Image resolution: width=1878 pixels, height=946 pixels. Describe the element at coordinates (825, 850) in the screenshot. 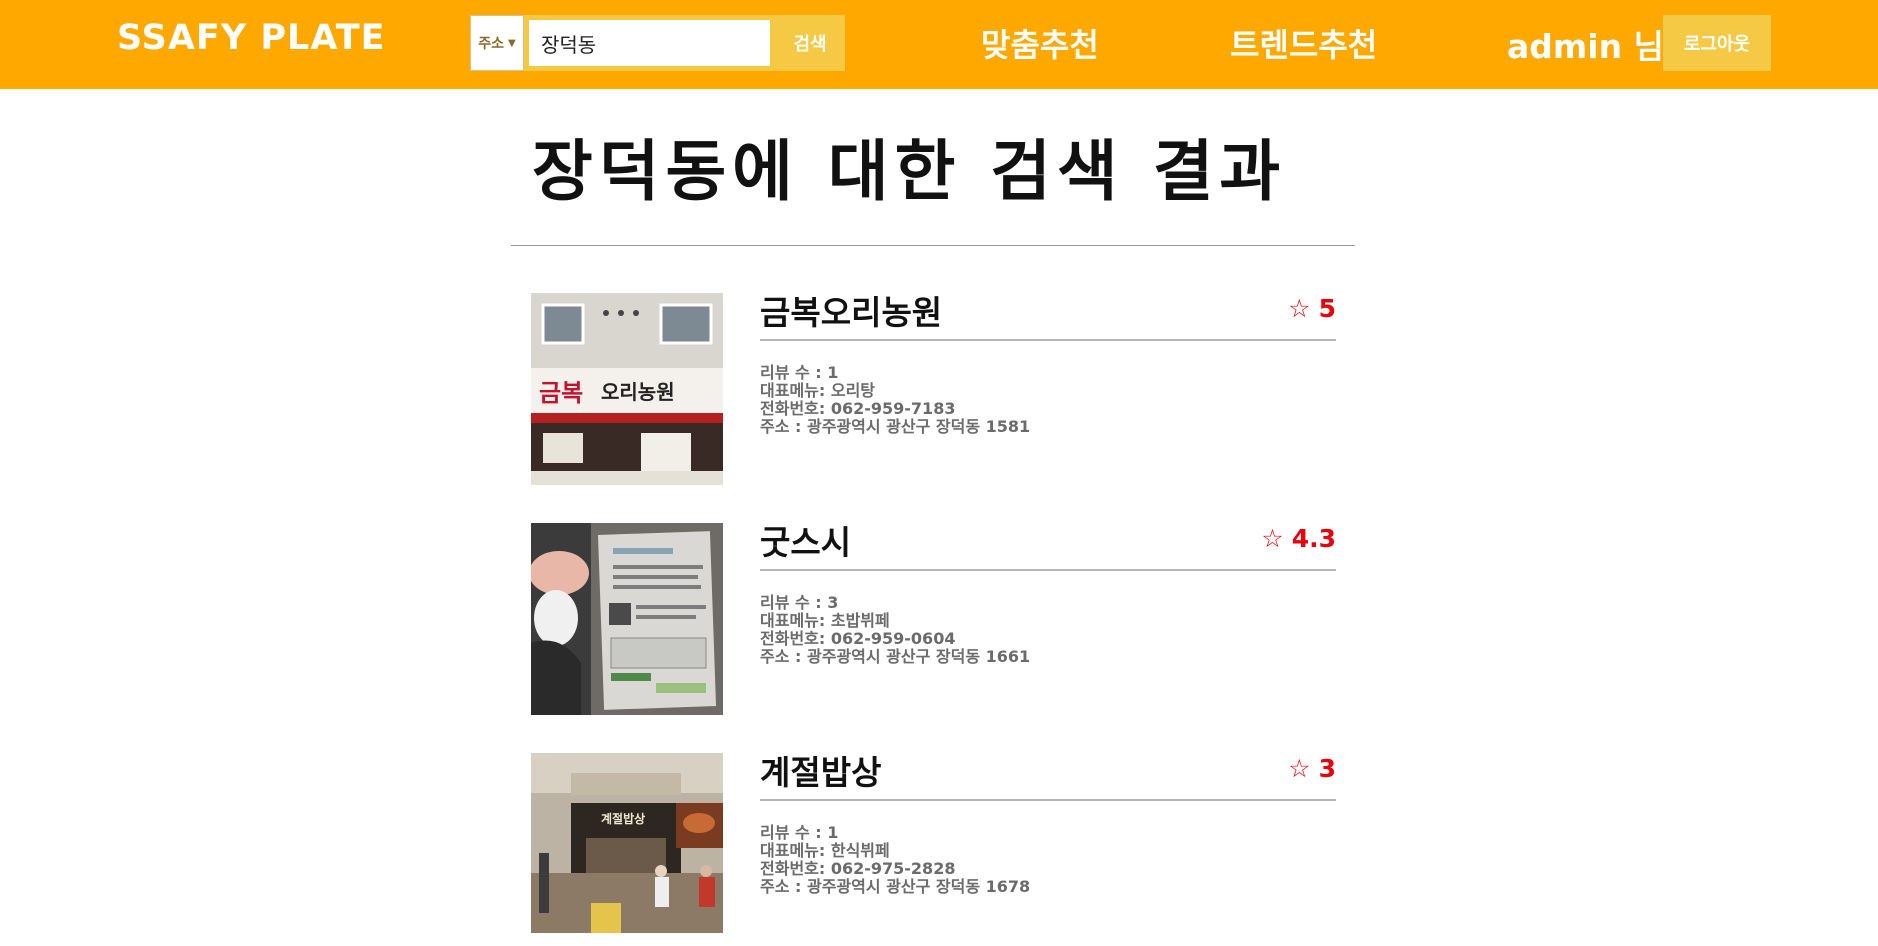

I see `main-menu: 대표메뉴: 한식뷔페` at that location.